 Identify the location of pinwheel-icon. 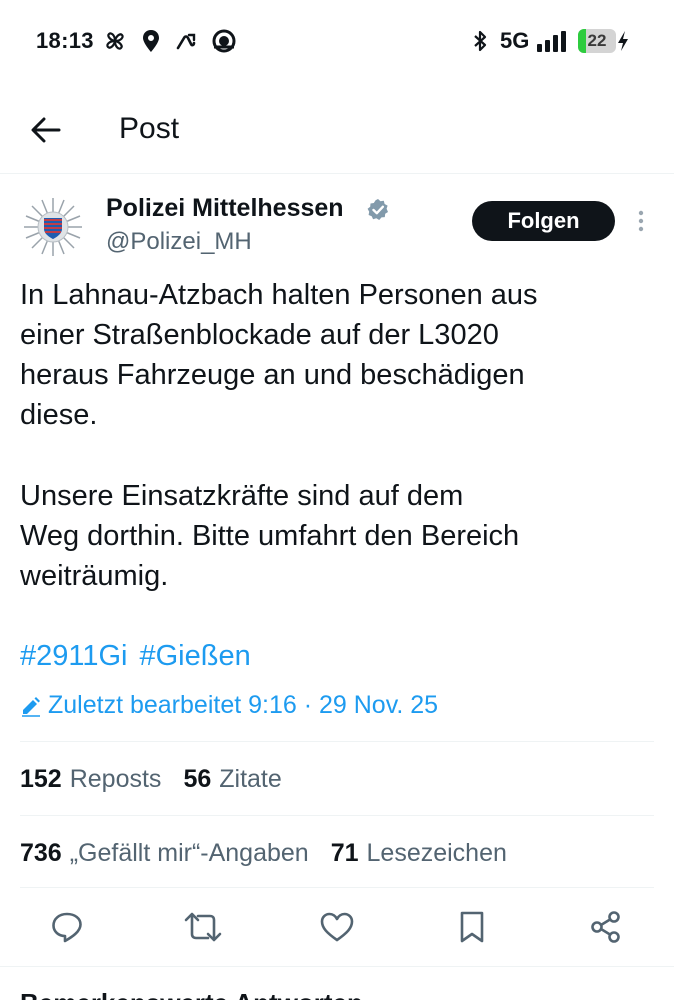
(115, 41).